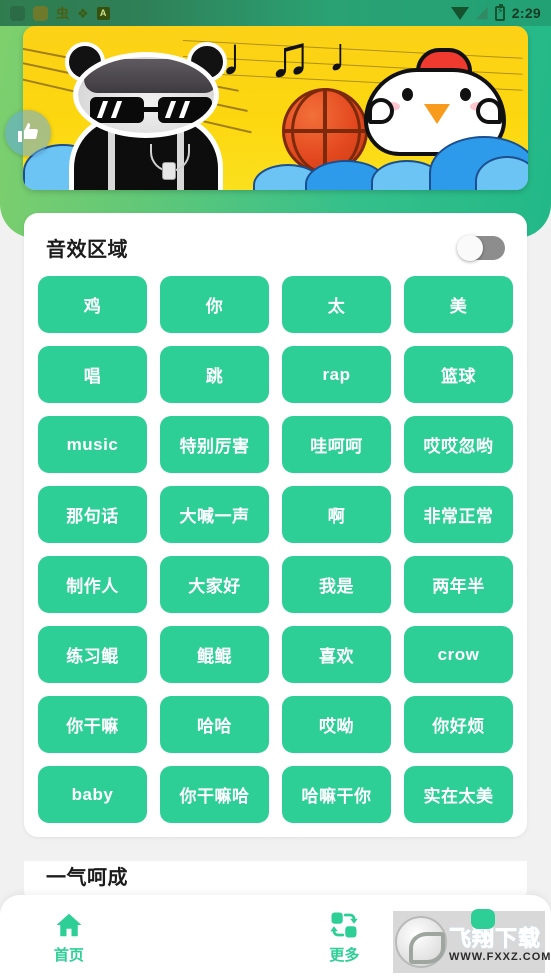 The height and width of the screenshot is (979, 551). Describe the element at coordinates (459, 13) in the screenshot. I see `wifi-icon` at that location.